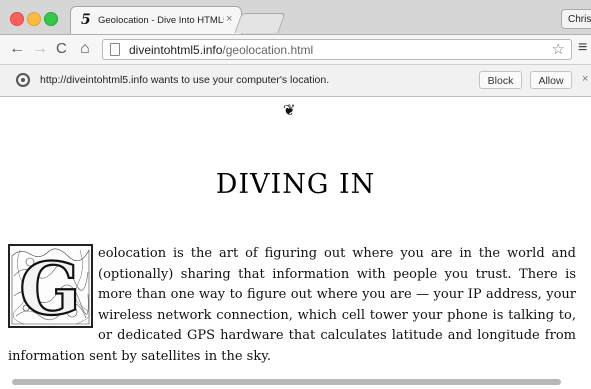  I want to click on reload-icon: C, so click(61, 49).